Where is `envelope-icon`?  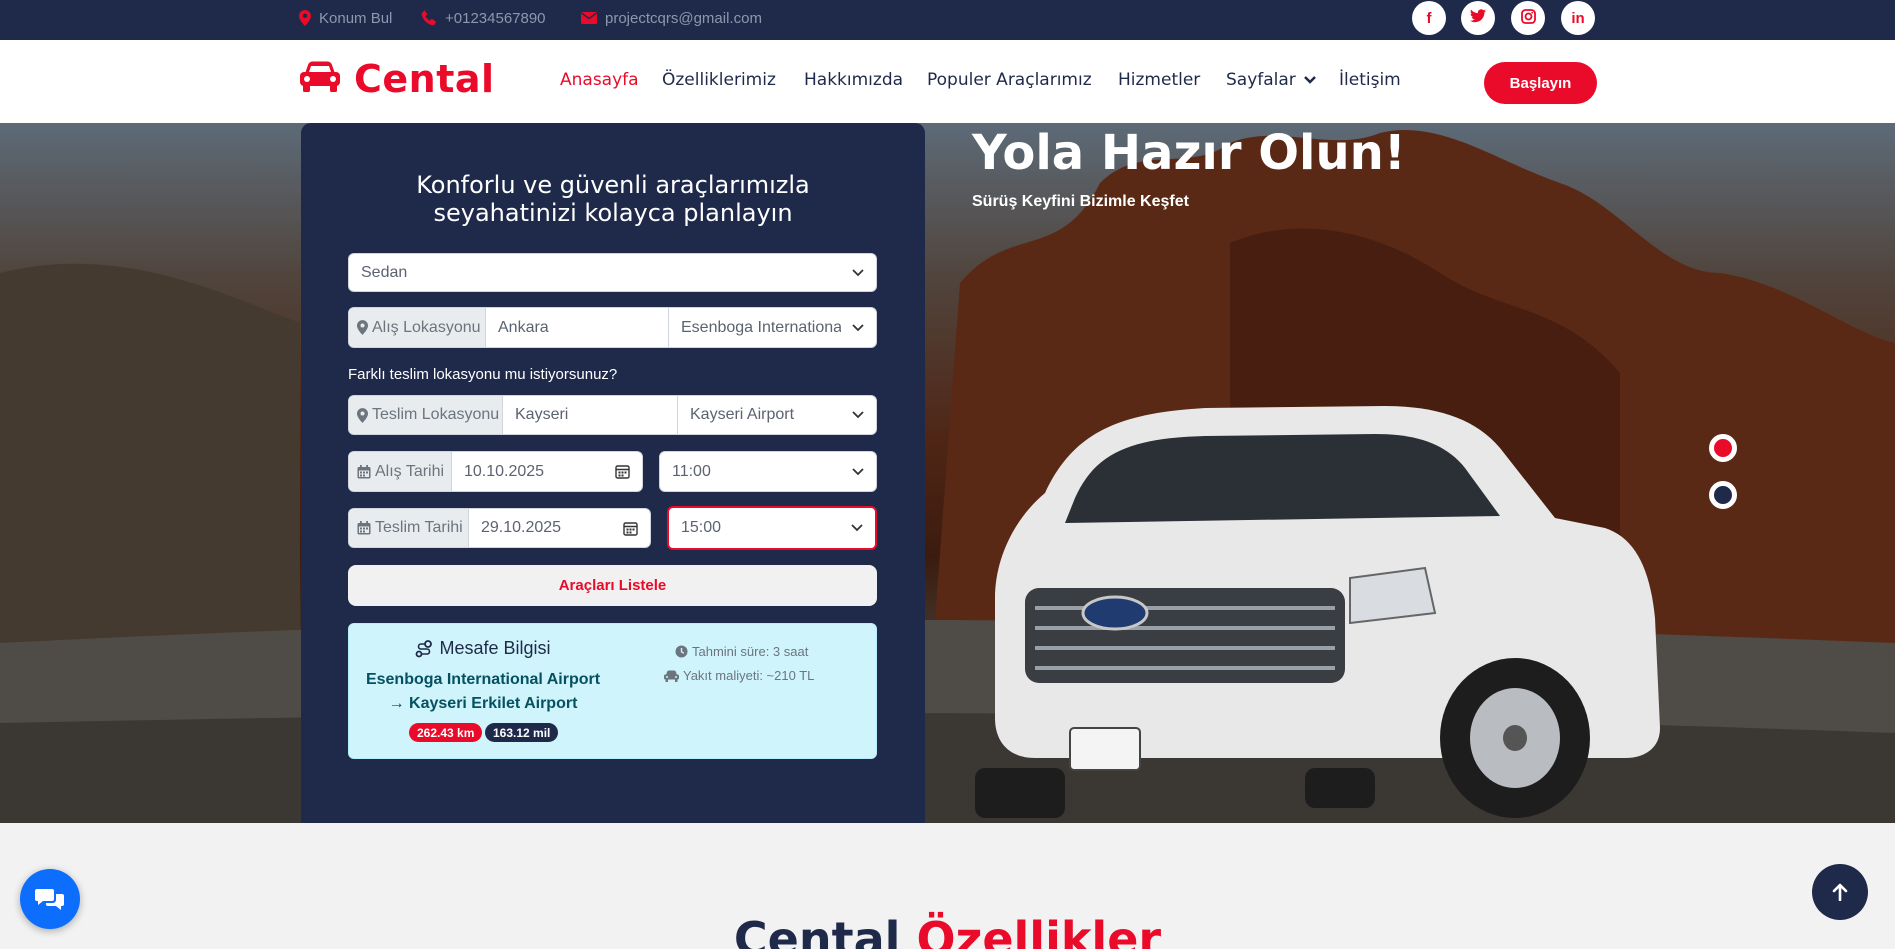 envelope-icon is located at coordinates (589, 18).